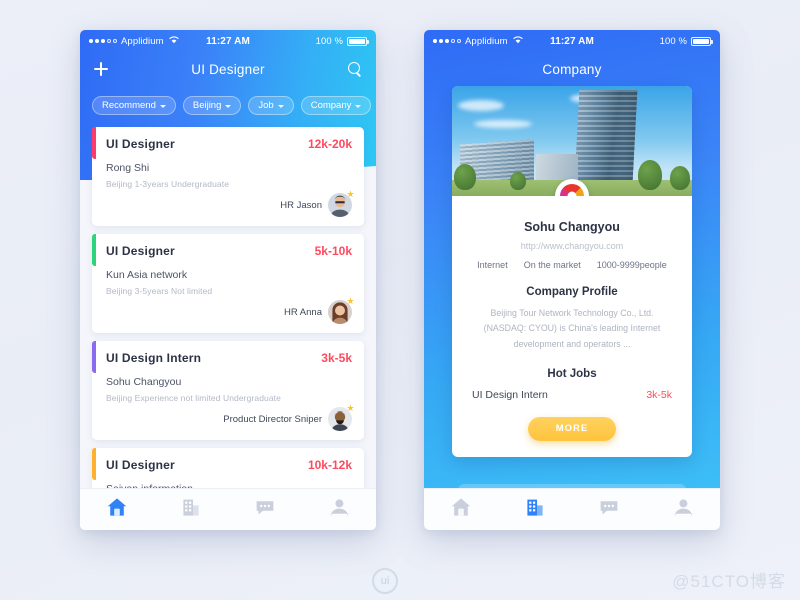 This screenshot has width=800, height=600. Describe the element at coordinates (266, 105) in the screenshot. I see `chip-label: Job` at that location.